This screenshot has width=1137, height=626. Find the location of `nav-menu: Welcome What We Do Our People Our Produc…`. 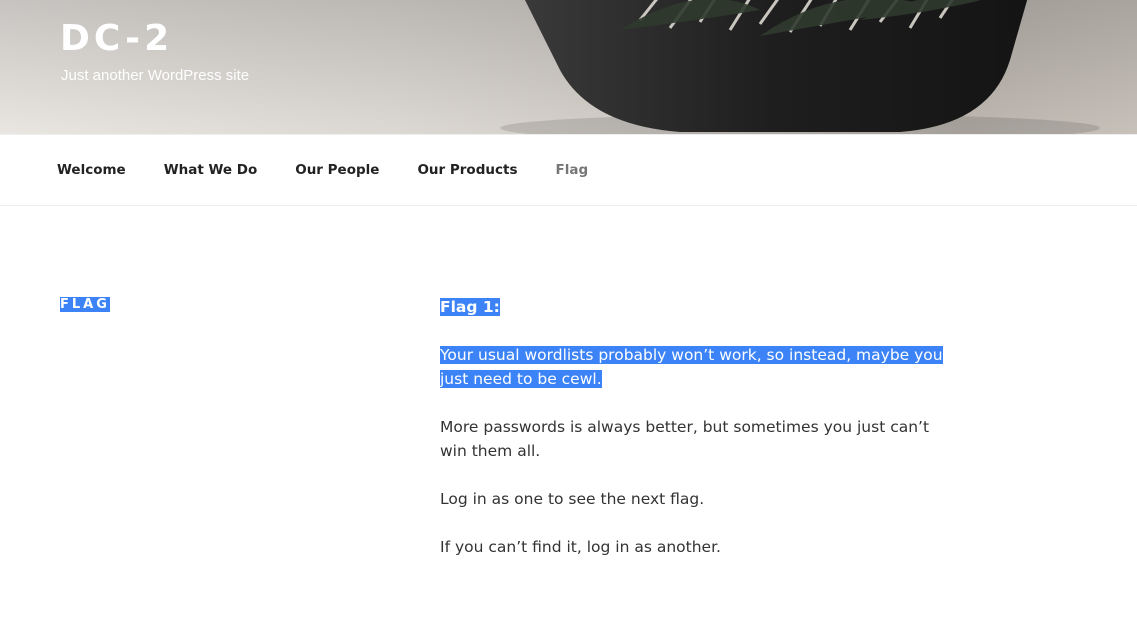

nav-menu: Welcome What We Do Our People Our Produc… is located at coordinates (568, 170).